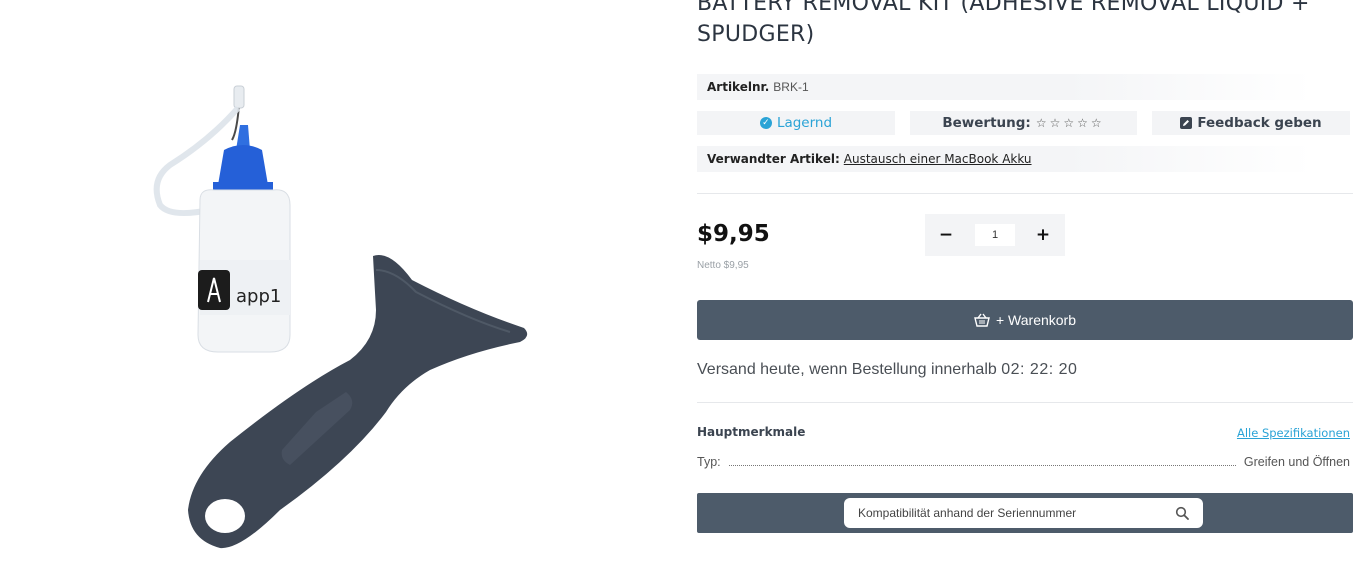 This screenshot has height=581, width=1362. I want to click on spec-row: Typ: Greifen und Öffnen, so click(1023, 462).